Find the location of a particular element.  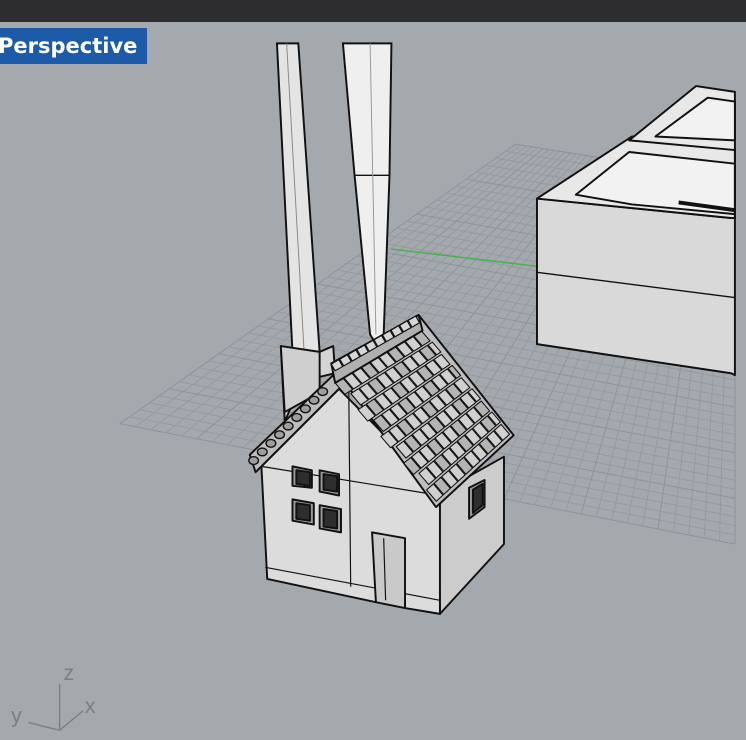

window-bottom-right is located at coordinates (330, 519).